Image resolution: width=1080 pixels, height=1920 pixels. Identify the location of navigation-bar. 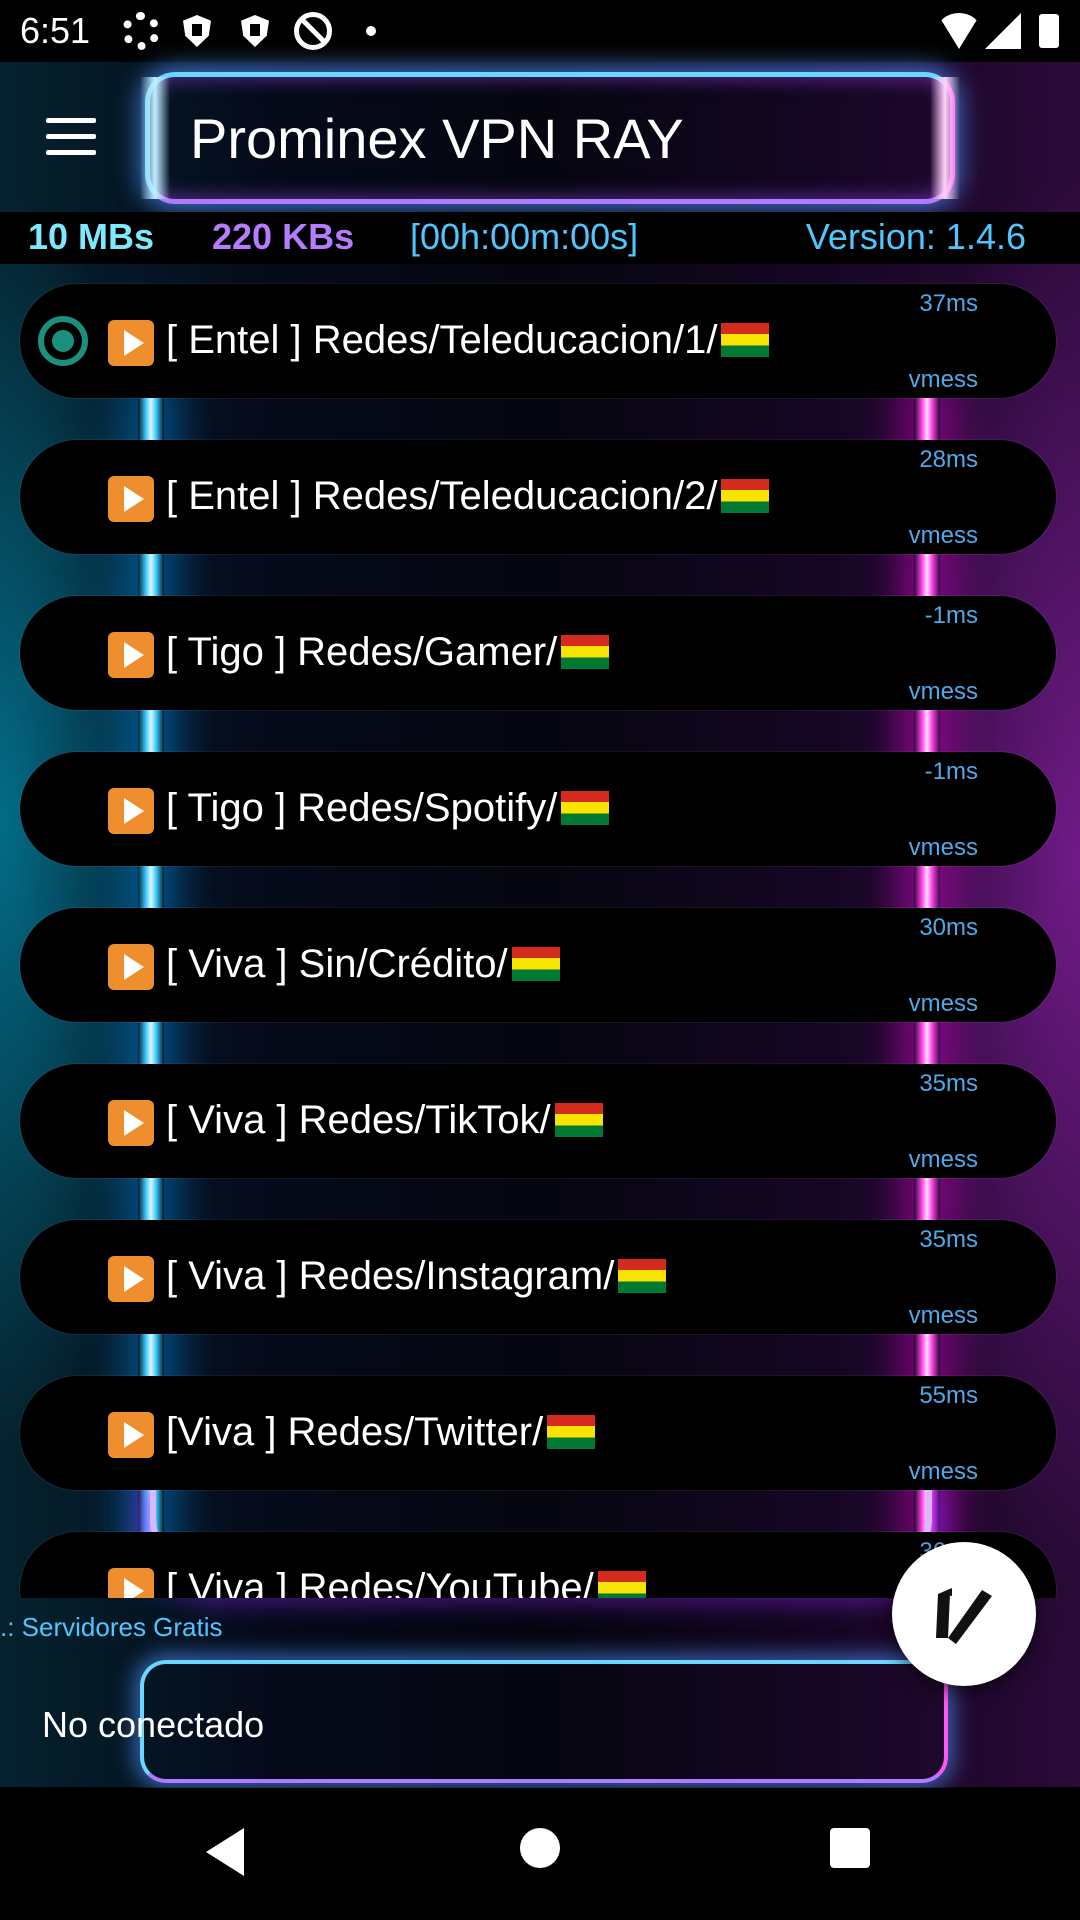
(540, 1854).